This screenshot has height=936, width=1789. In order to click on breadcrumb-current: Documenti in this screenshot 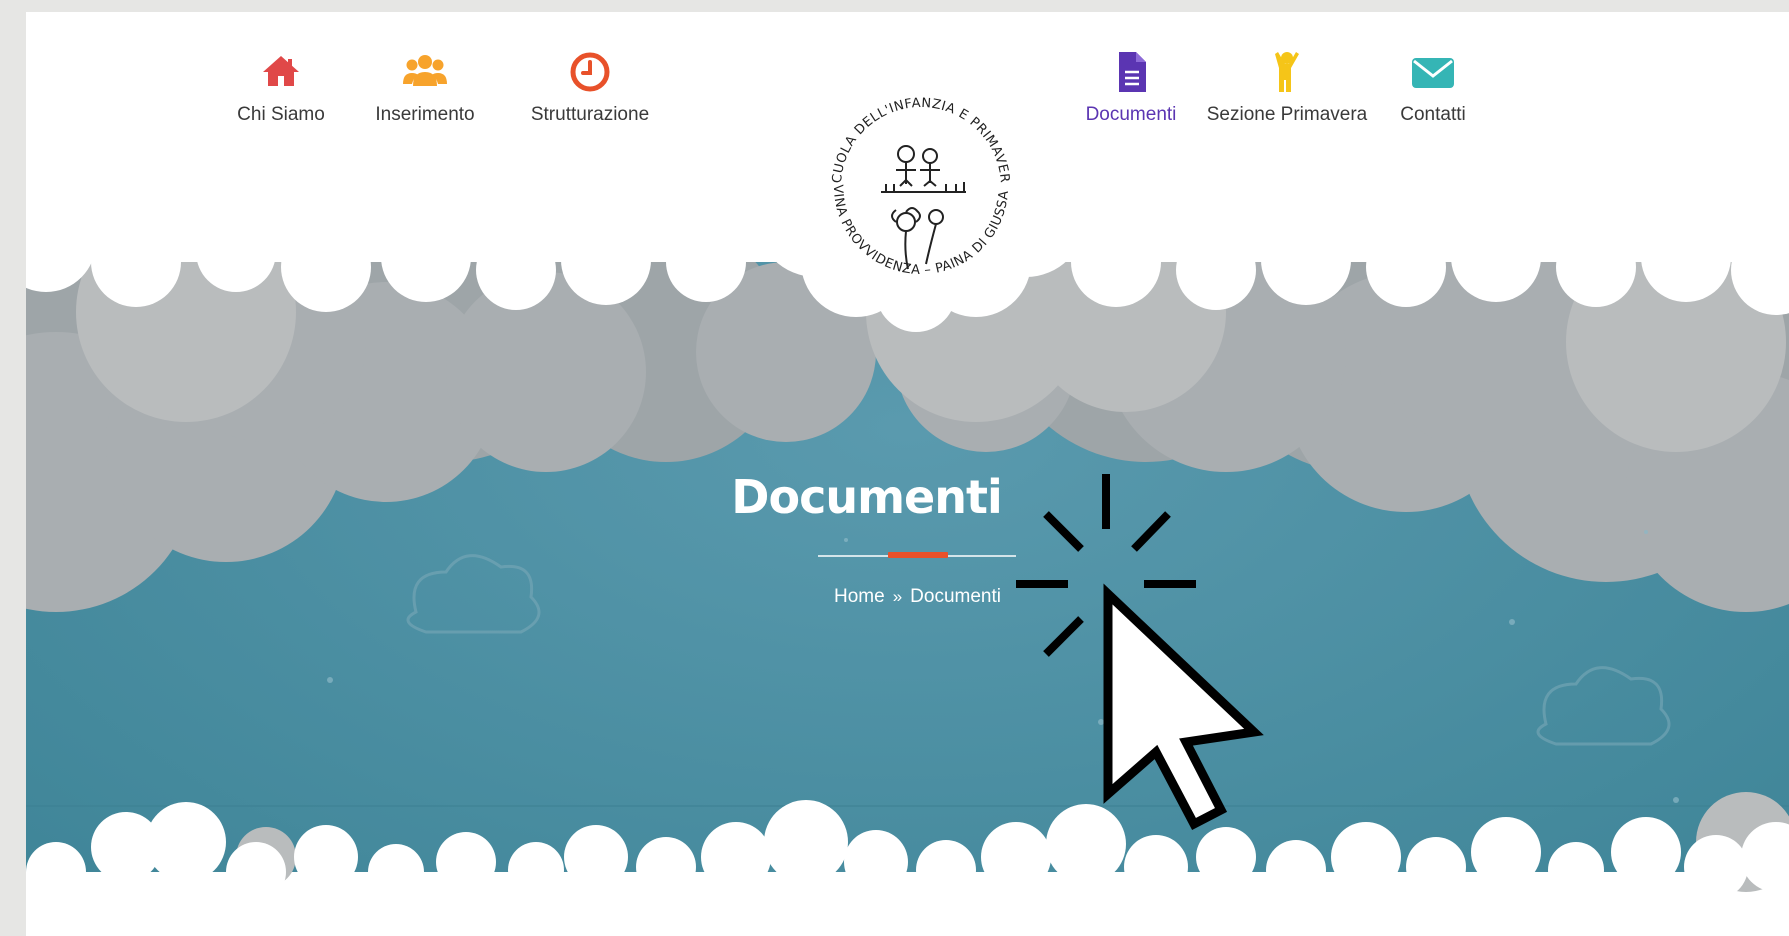, I will do `click(955, 596)`.